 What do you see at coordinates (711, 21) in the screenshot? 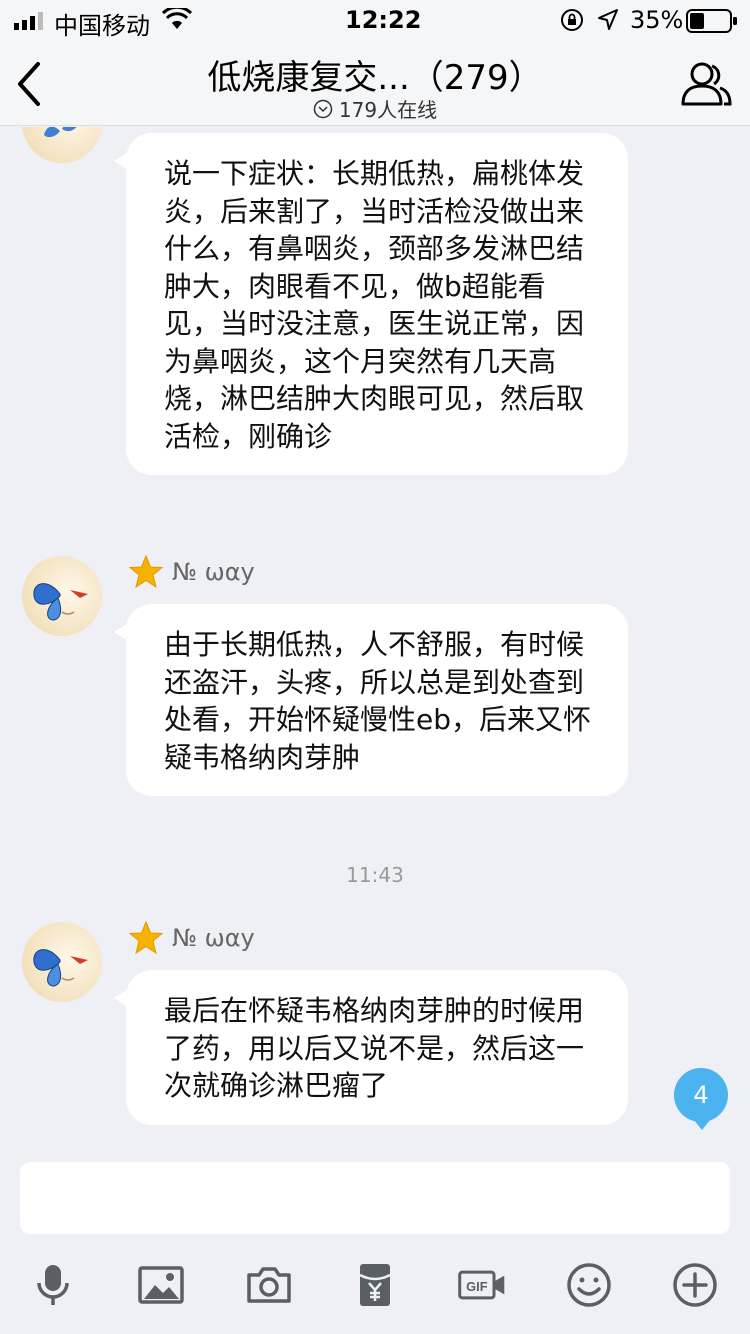
I see `battery-icon` at bounding box center [711, 21].